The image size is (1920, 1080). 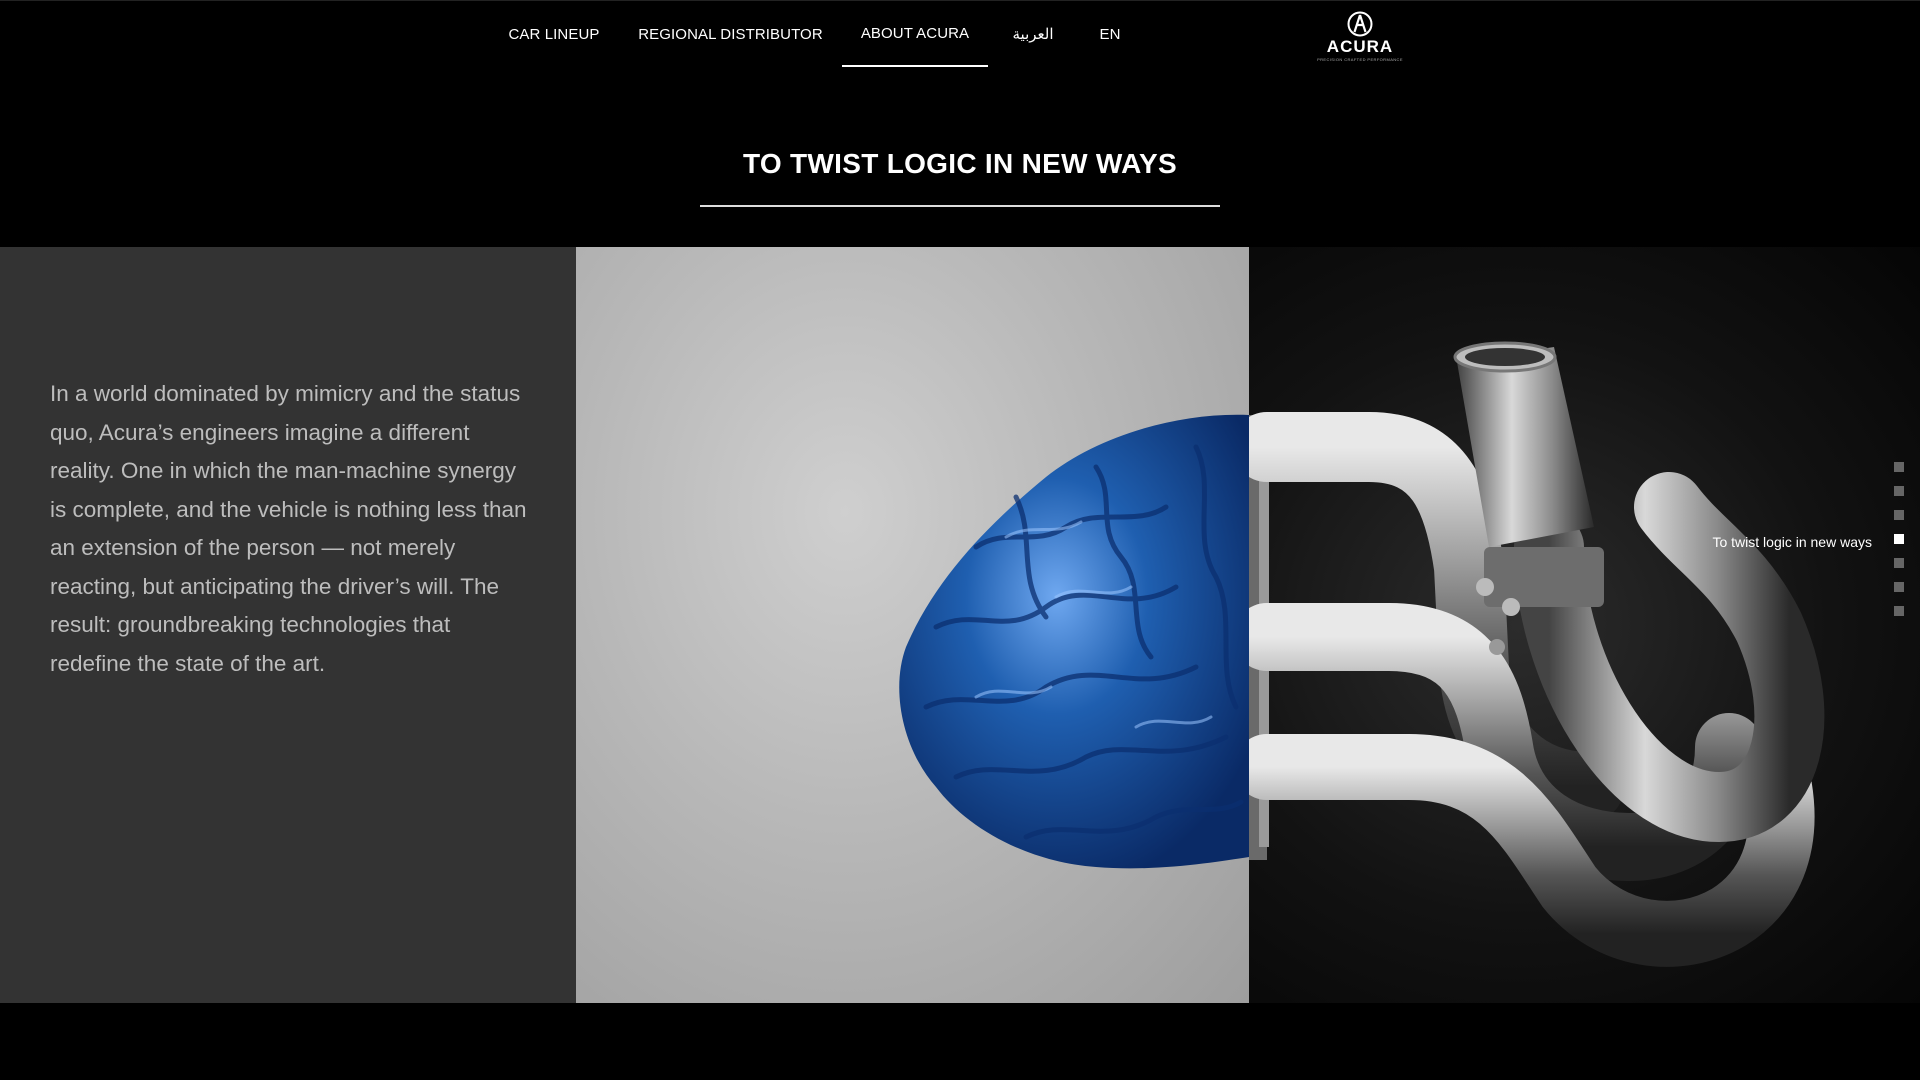 I want to click on nav-car-lineup: CAR LINEUP, so click(x=554, y=34).